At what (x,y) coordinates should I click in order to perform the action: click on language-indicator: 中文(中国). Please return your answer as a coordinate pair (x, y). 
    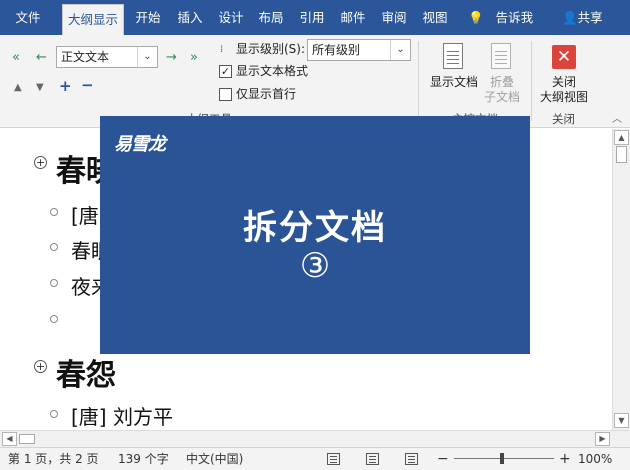
    Looking at the image, I should click on (214, 459).